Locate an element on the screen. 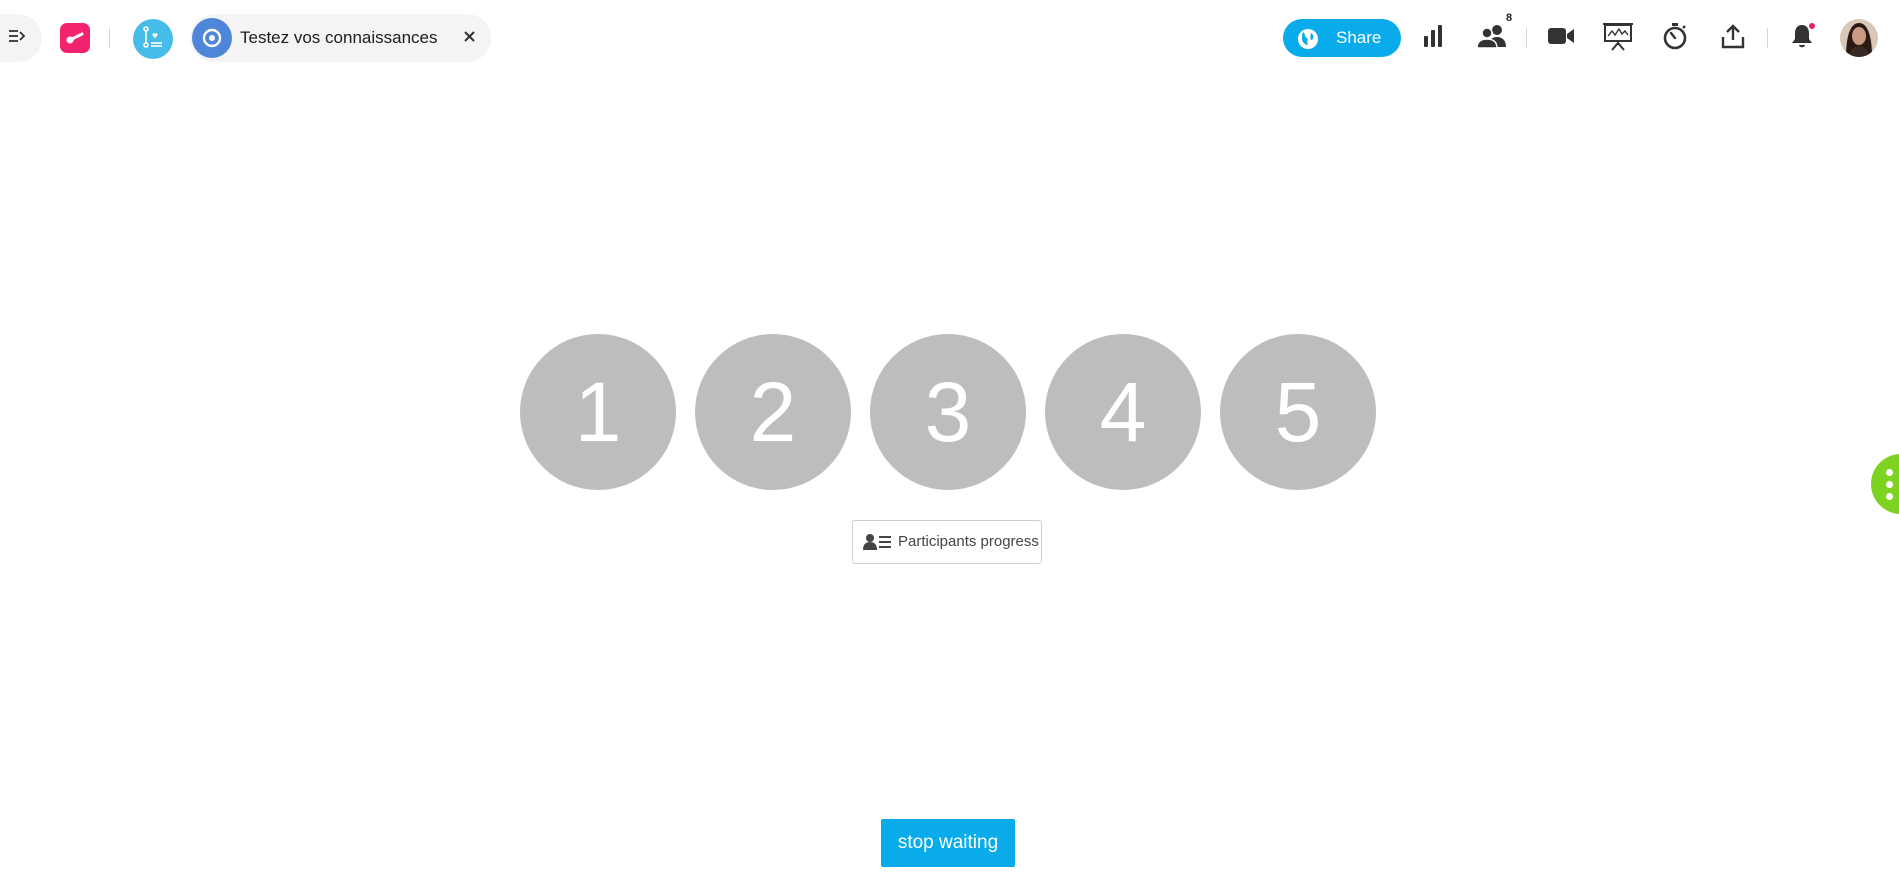  upload-icon is located at coordinates (1733, 38).